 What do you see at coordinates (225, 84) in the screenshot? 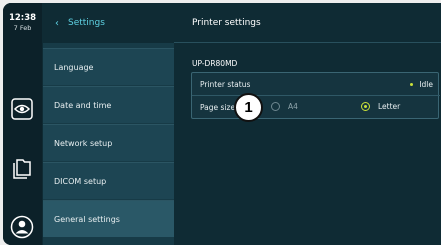
I see `printer-status-label: Printer status` at bounding box center [225, 84].